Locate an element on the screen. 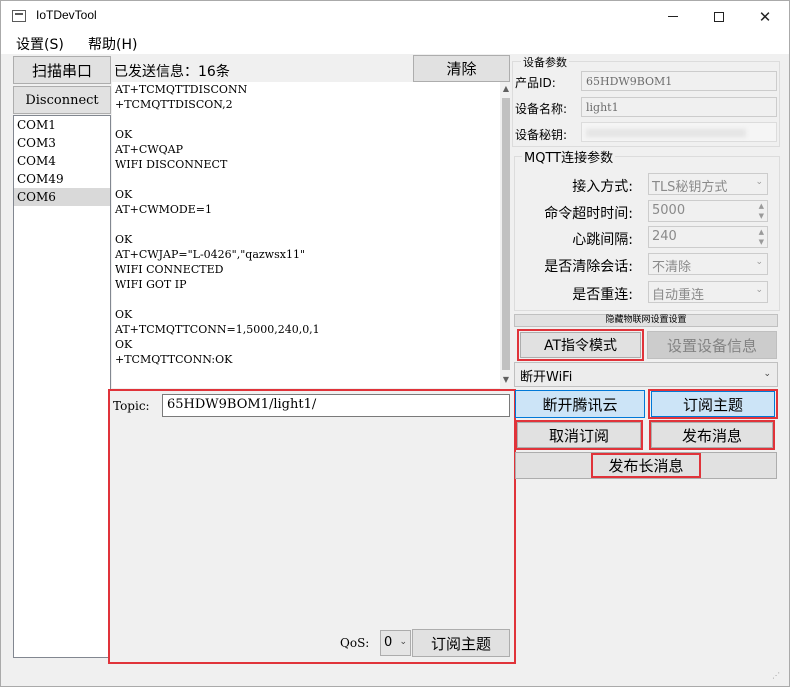  device-secret-field is located at coordinates (679, 132).